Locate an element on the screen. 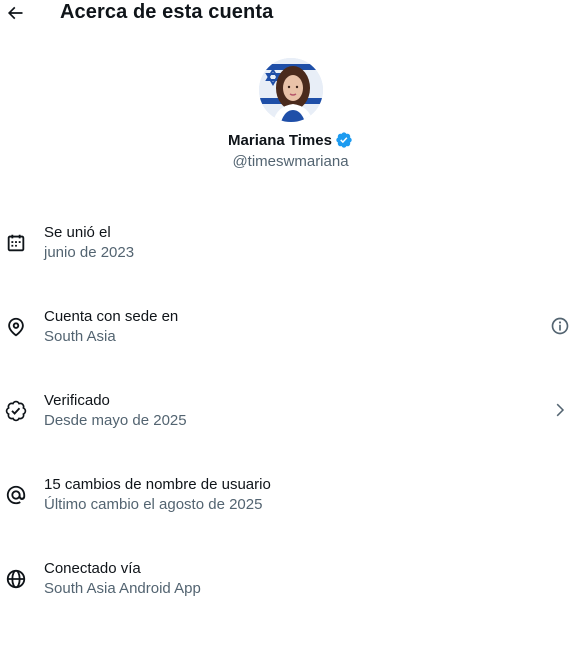 The image size is (581, 649). row-title: Verificado is located at coordinates (77, 400).